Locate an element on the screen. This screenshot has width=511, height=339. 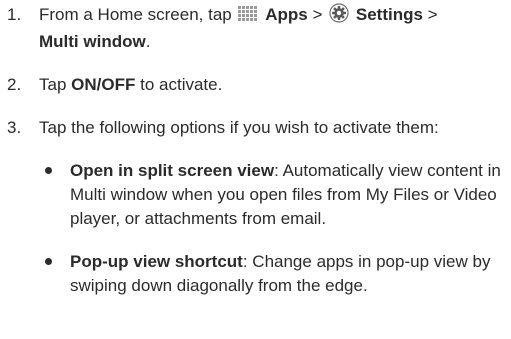
step-number: 2. is located at coordinates (14, 84).